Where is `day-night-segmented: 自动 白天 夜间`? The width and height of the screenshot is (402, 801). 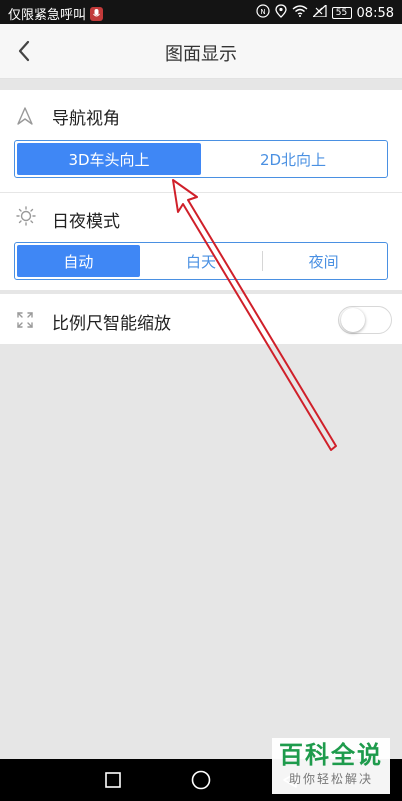
day-night-segmented: 自动 白天 夜间 is located at coordinates (201, 261).